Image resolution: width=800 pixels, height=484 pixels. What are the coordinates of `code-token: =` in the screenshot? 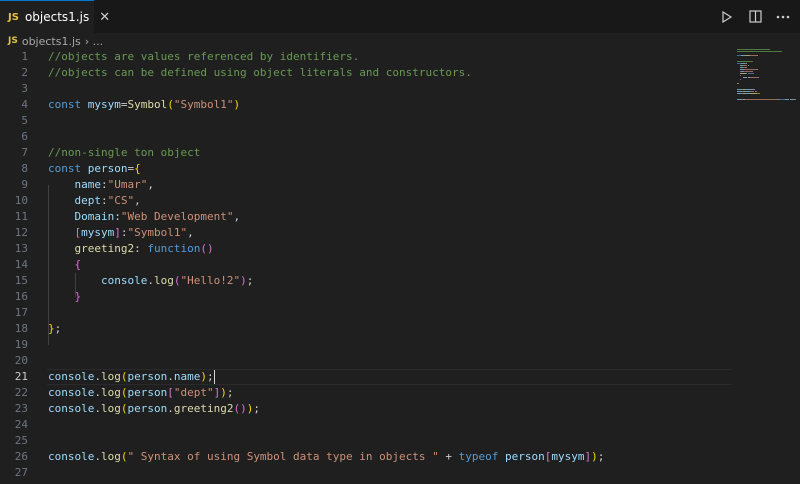 It's located at (124, 104).